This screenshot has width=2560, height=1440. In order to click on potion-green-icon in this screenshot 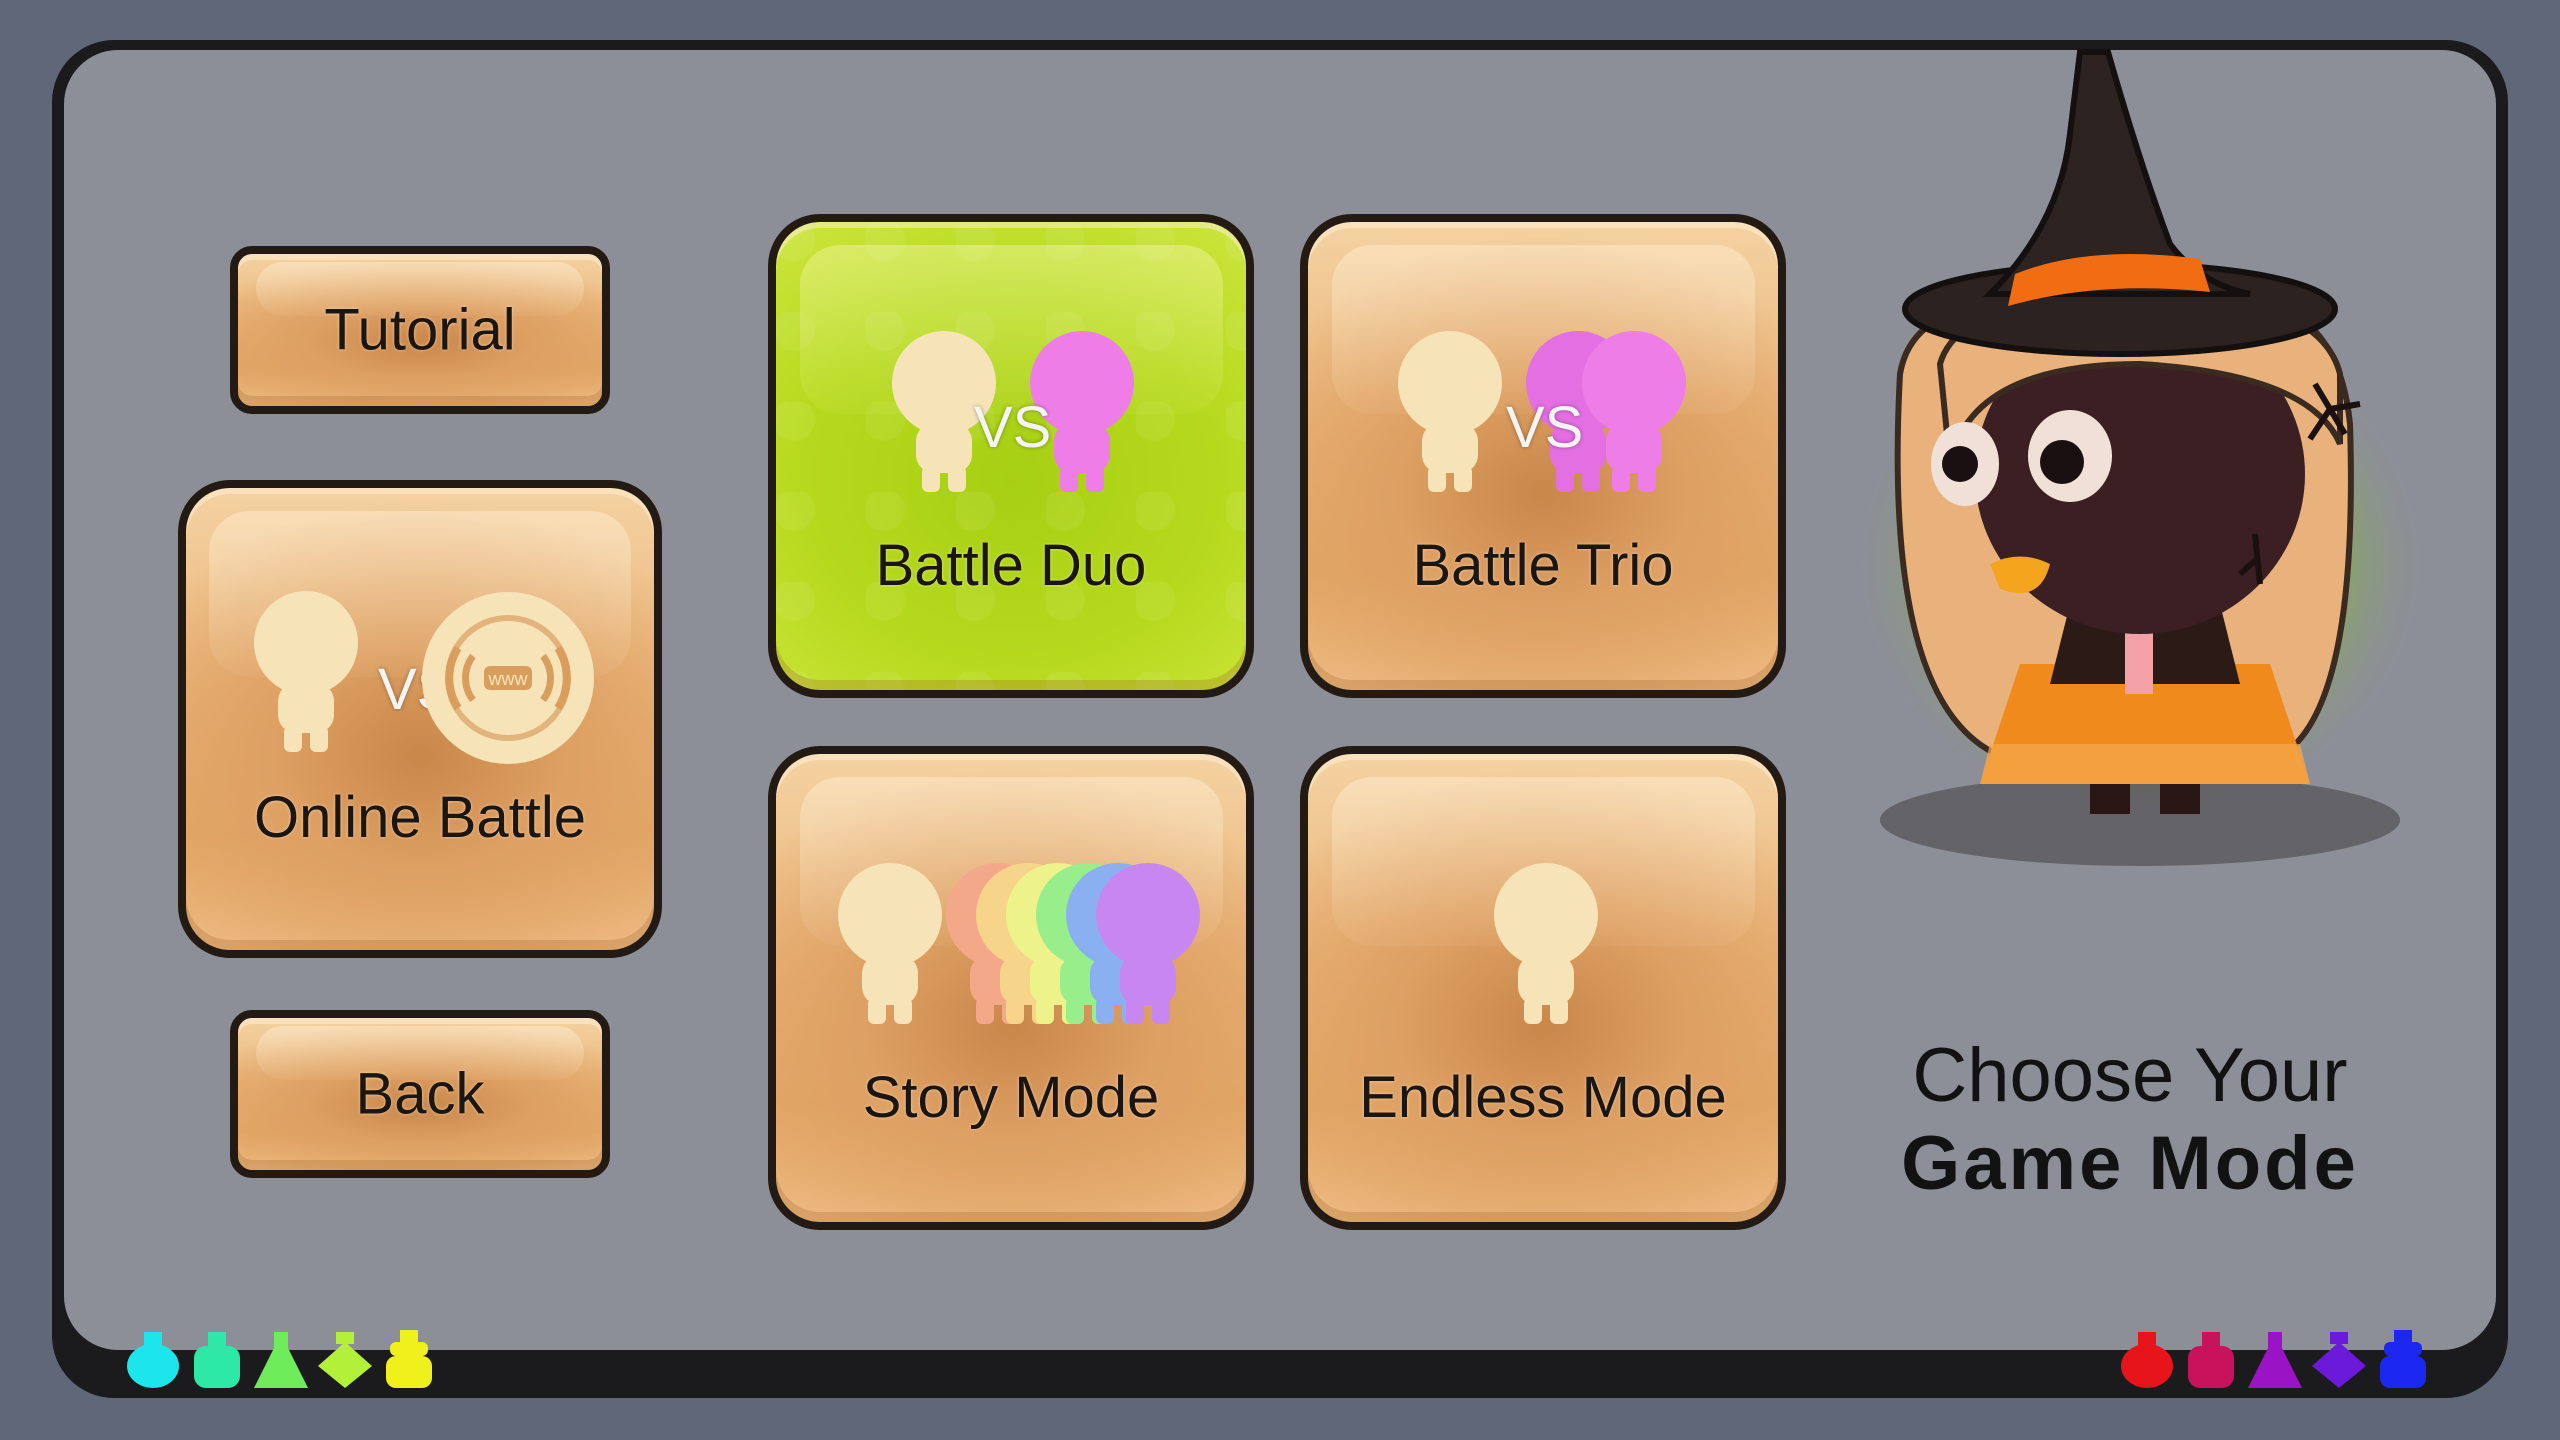, I will do `click(281, 1360)`.